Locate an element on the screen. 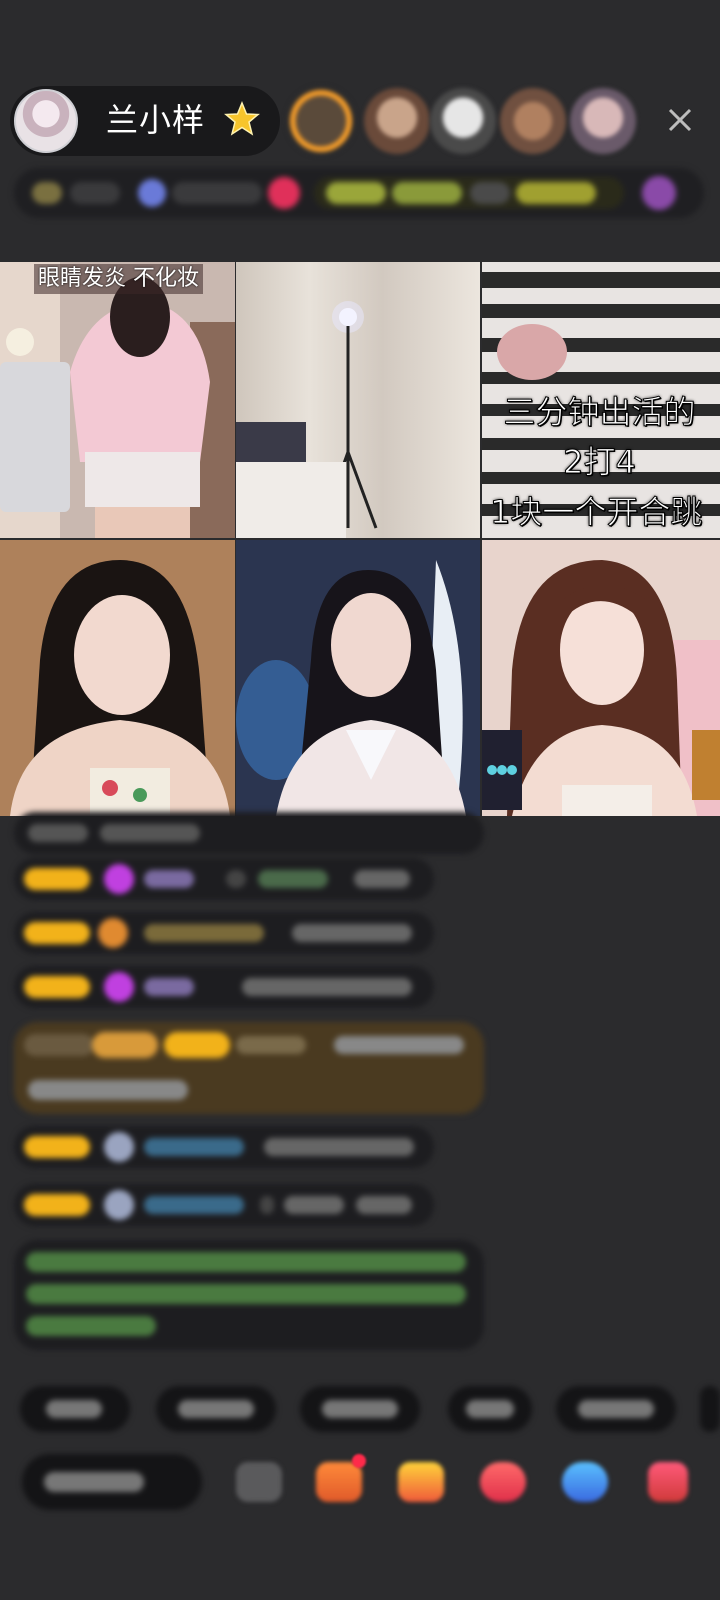 This screenshot has width=720, height=1600. guest-video-6-frame is located at coordinates (601, 678).